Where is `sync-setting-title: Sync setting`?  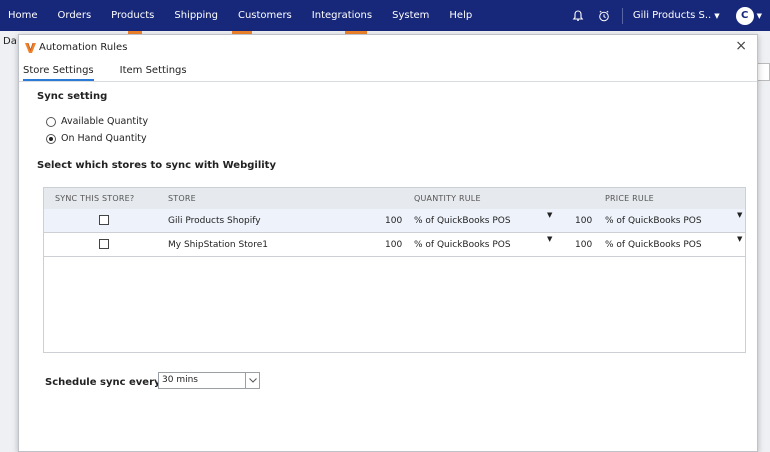
sync-setting-title: Sync setting is located at coordinates (72, 96).